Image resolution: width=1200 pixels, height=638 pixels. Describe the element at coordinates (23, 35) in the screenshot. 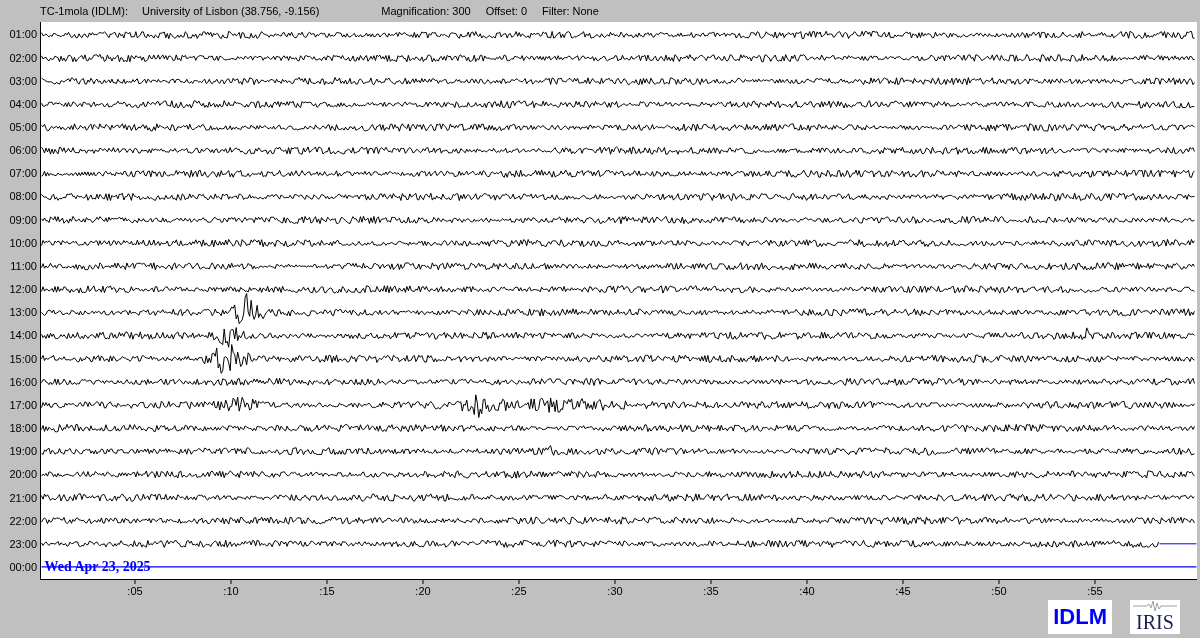

I see `hour-label: 01:00` at that location.